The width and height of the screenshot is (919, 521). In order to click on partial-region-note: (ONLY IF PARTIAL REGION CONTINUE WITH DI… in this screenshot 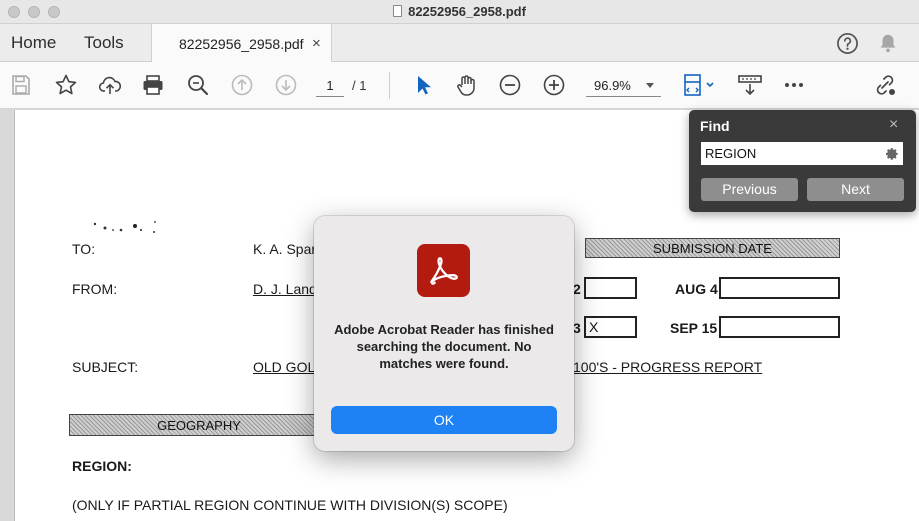, I will do `click(290, 505)`.